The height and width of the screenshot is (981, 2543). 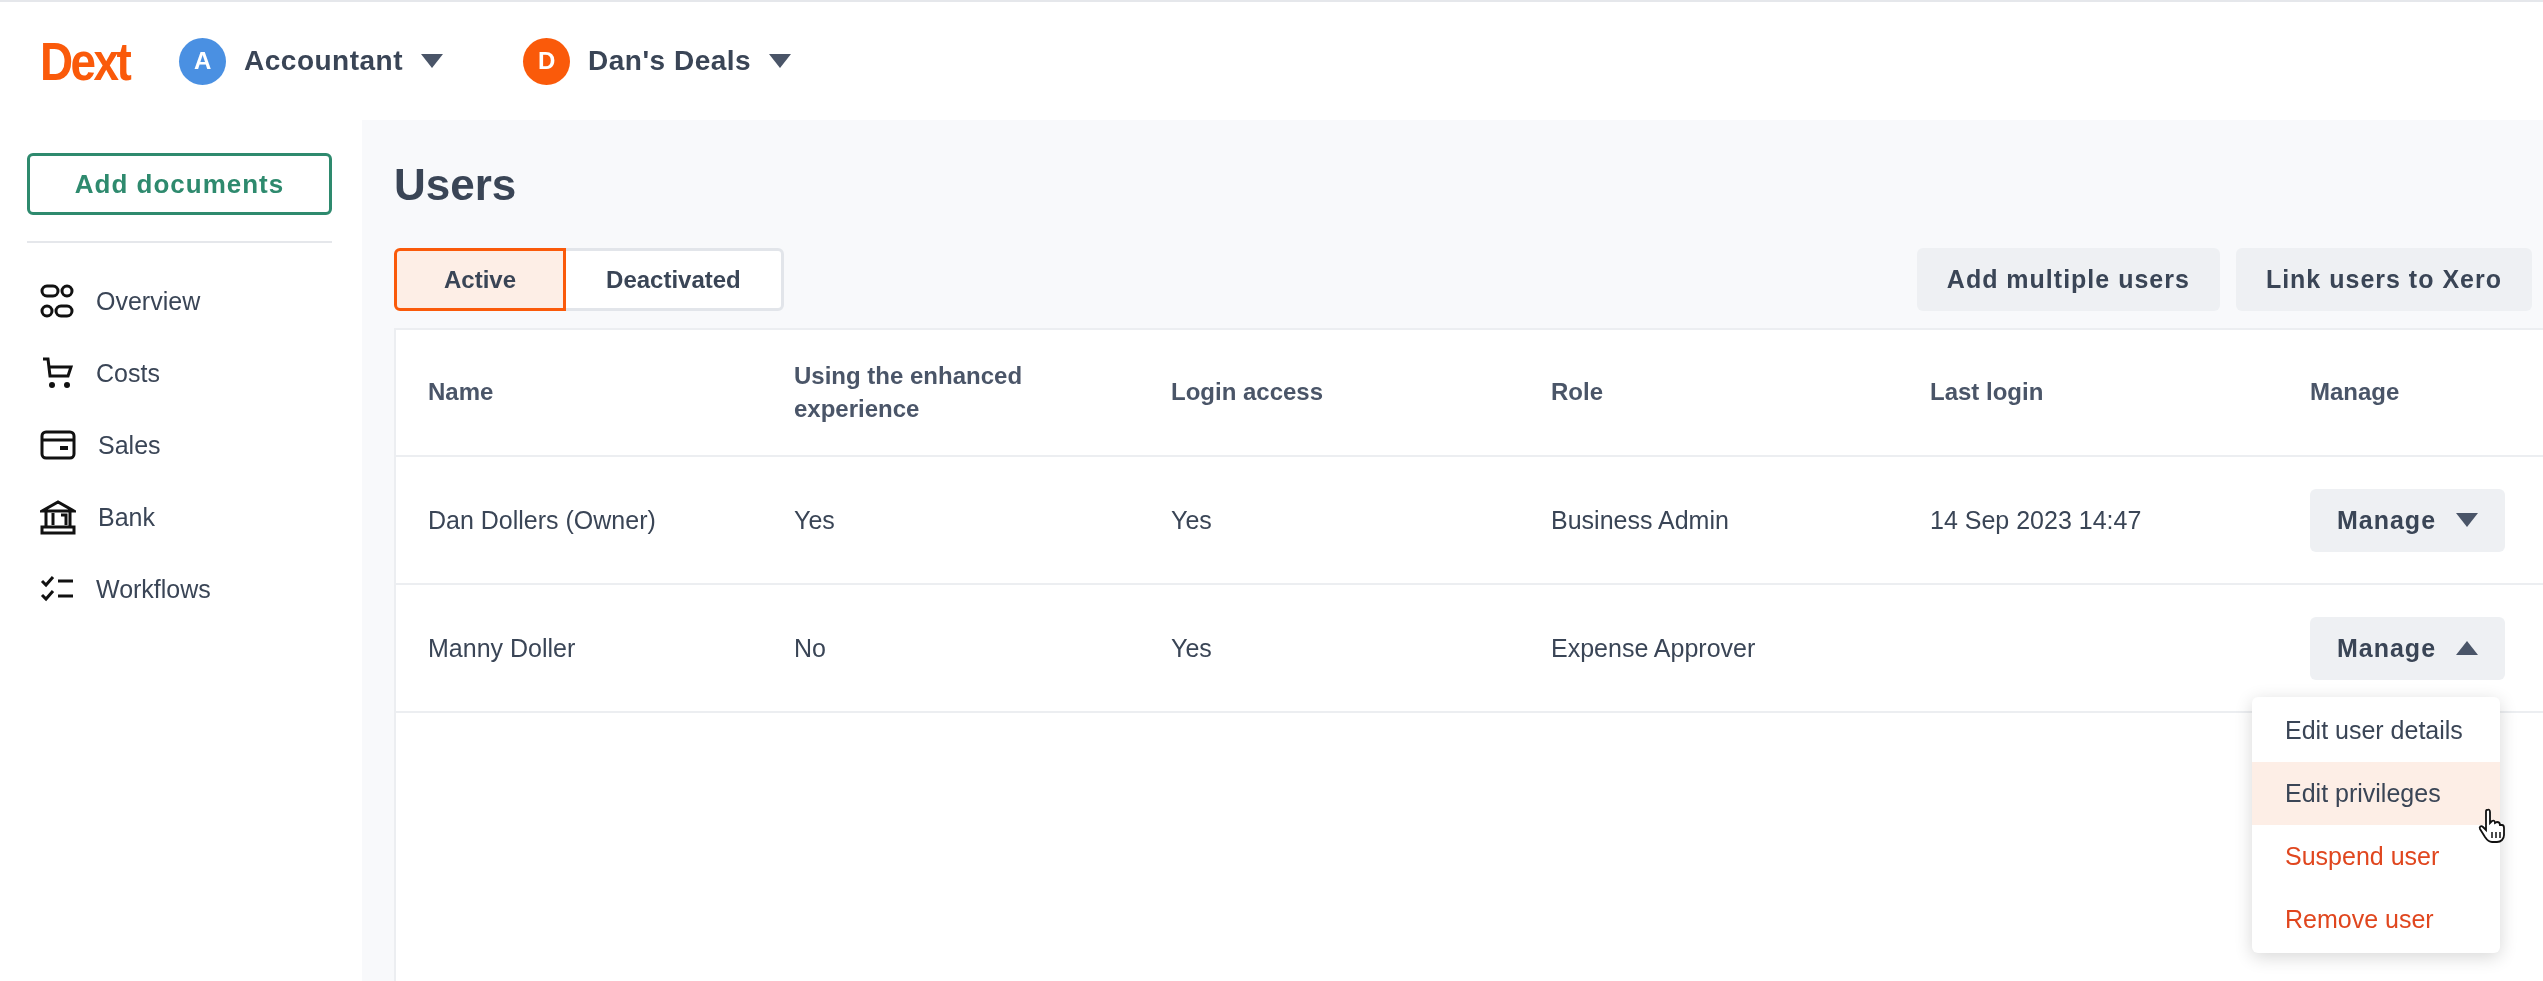 What do you see at coordinates (1654, 648) in the screenshot?
I see `table-cell-text: Expense Approver` at bounding box center [1654, 648].